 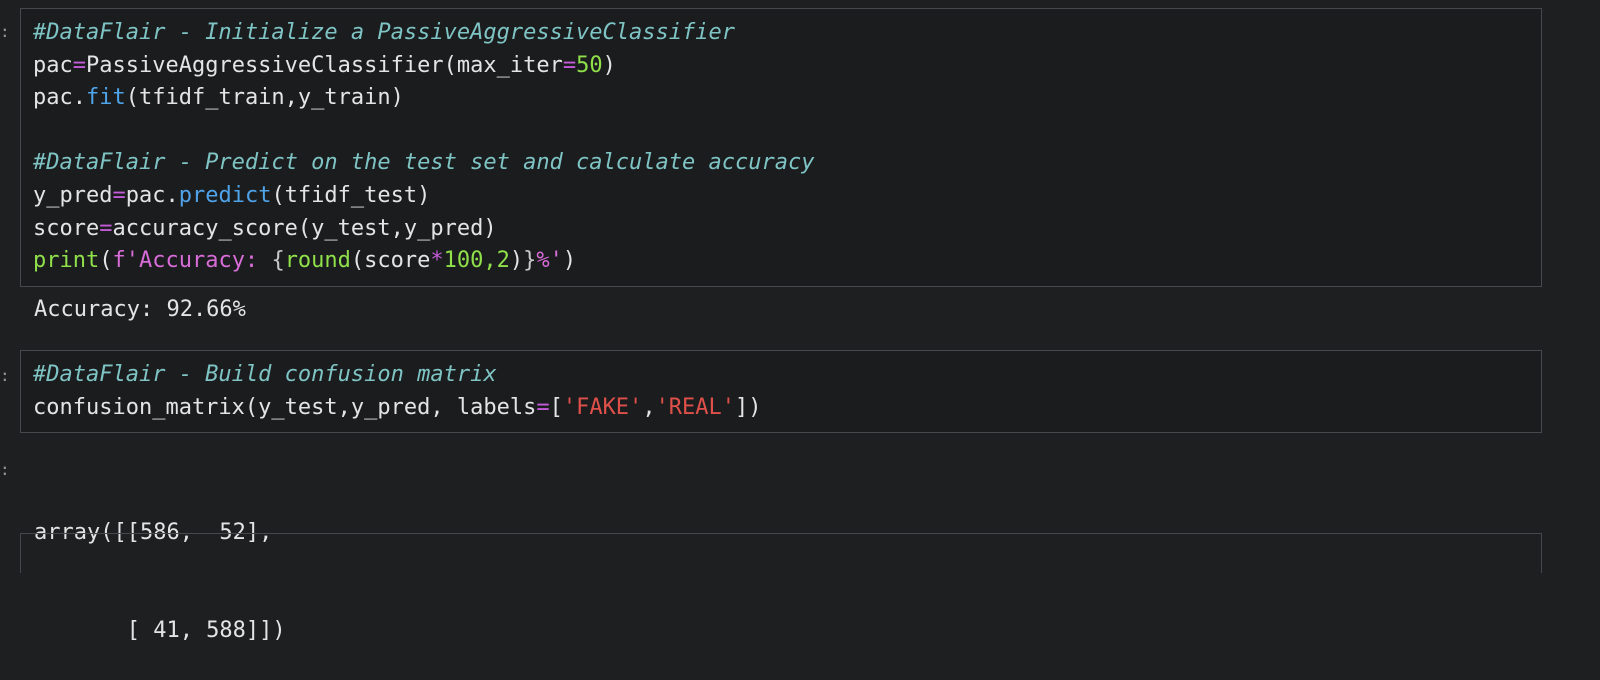 What do you see at coordinates (602, 407) in the screenshot?
I see `code-string: 'FAKE'` at bounding box center [602, 407].